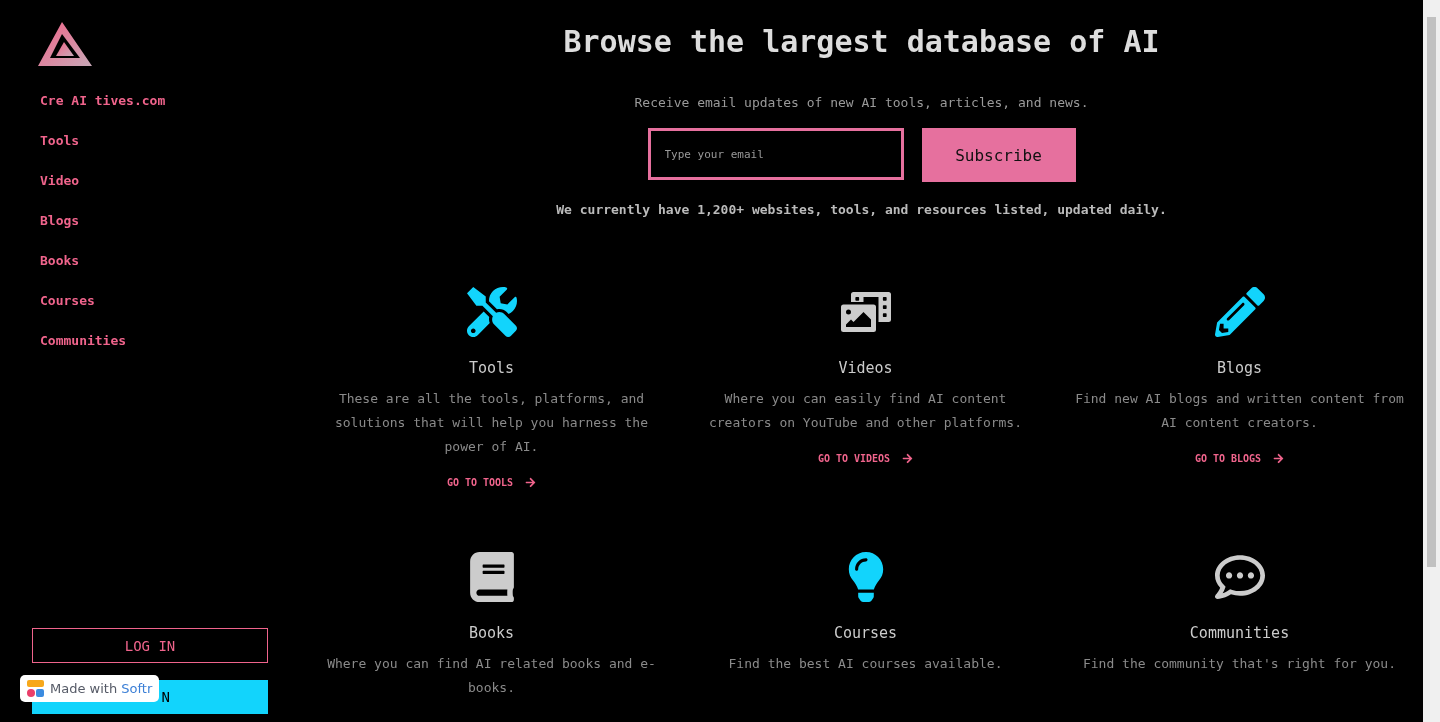 Image resolution: width=1440 pixels, height=722 pixels. Describe the element at coordinates (491, 676) in the screenshot. I see `card-description: Where you can find AI related books and e-books.` at that location.